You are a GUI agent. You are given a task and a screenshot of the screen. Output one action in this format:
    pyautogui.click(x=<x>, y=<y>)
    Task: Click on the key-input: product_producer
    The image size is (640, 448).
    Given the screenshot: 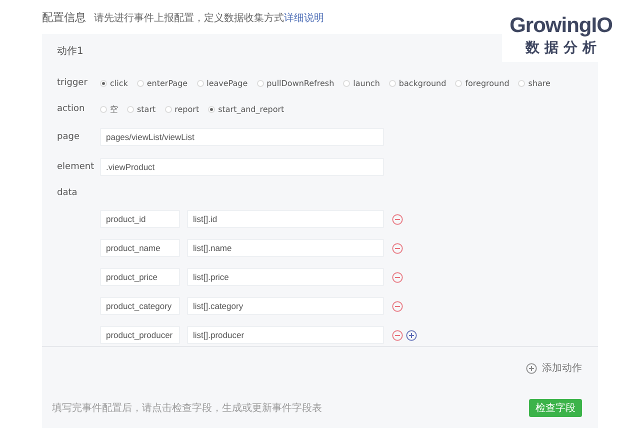 What is the action you would take?
    pyautogui.click(x=140, y=335)
    